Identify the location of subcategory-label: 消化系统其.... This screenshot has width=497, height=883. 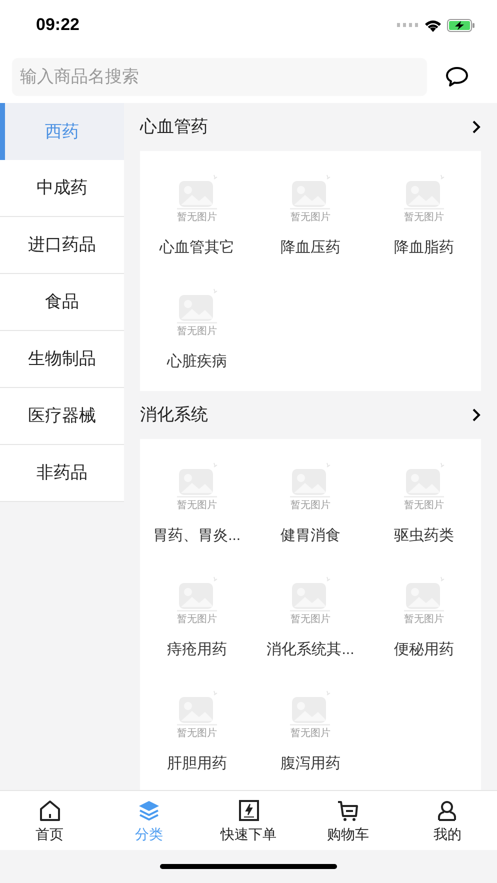
(310, 650).